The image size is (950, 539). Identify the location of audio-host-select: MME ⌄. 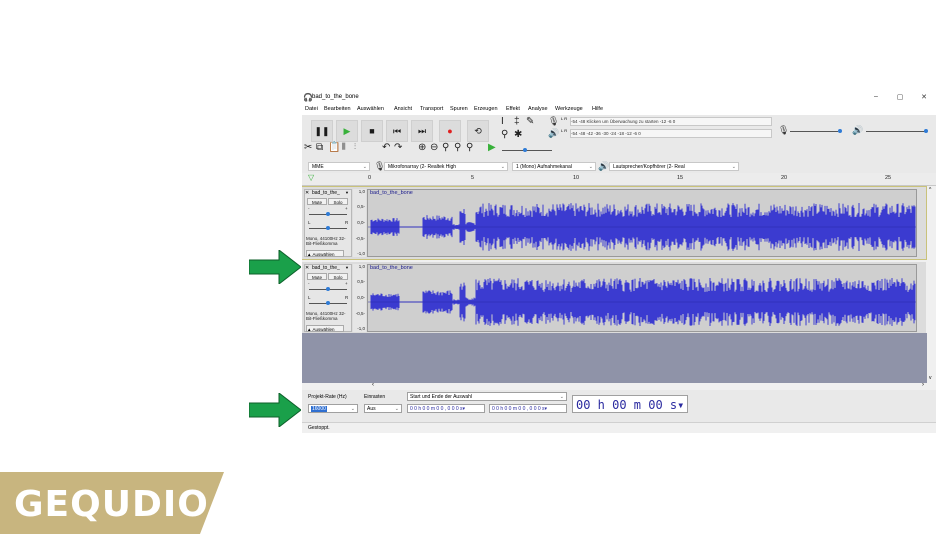
(339, 166).